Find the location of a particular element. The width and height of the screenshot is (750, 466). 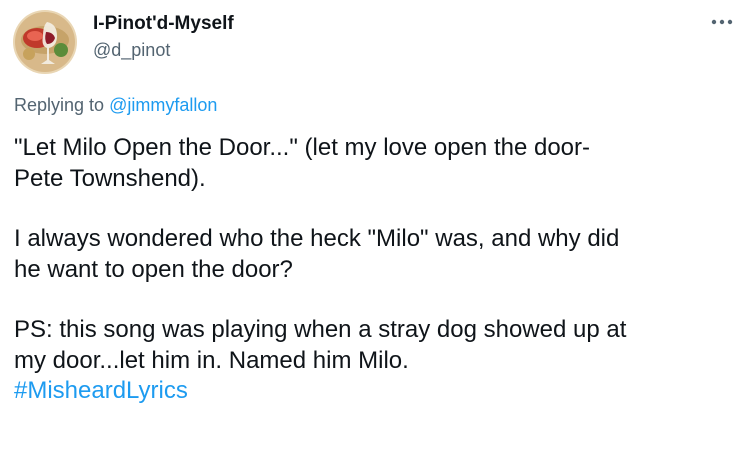

wine-glass-avatar-icon is located at coordinates (45, 42).